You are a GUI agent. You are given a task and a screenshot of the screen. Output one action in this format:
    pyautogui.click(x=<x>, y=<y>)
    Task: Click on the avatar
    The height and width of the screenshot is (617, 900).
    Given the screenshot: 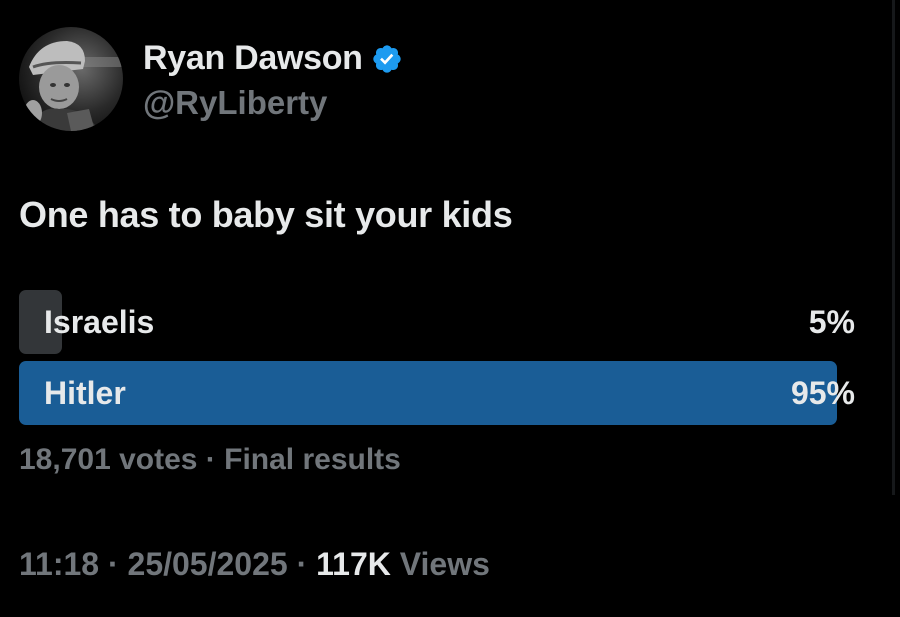 What is the action you would take?
    pyautogui.click(x=71, y=79)
    